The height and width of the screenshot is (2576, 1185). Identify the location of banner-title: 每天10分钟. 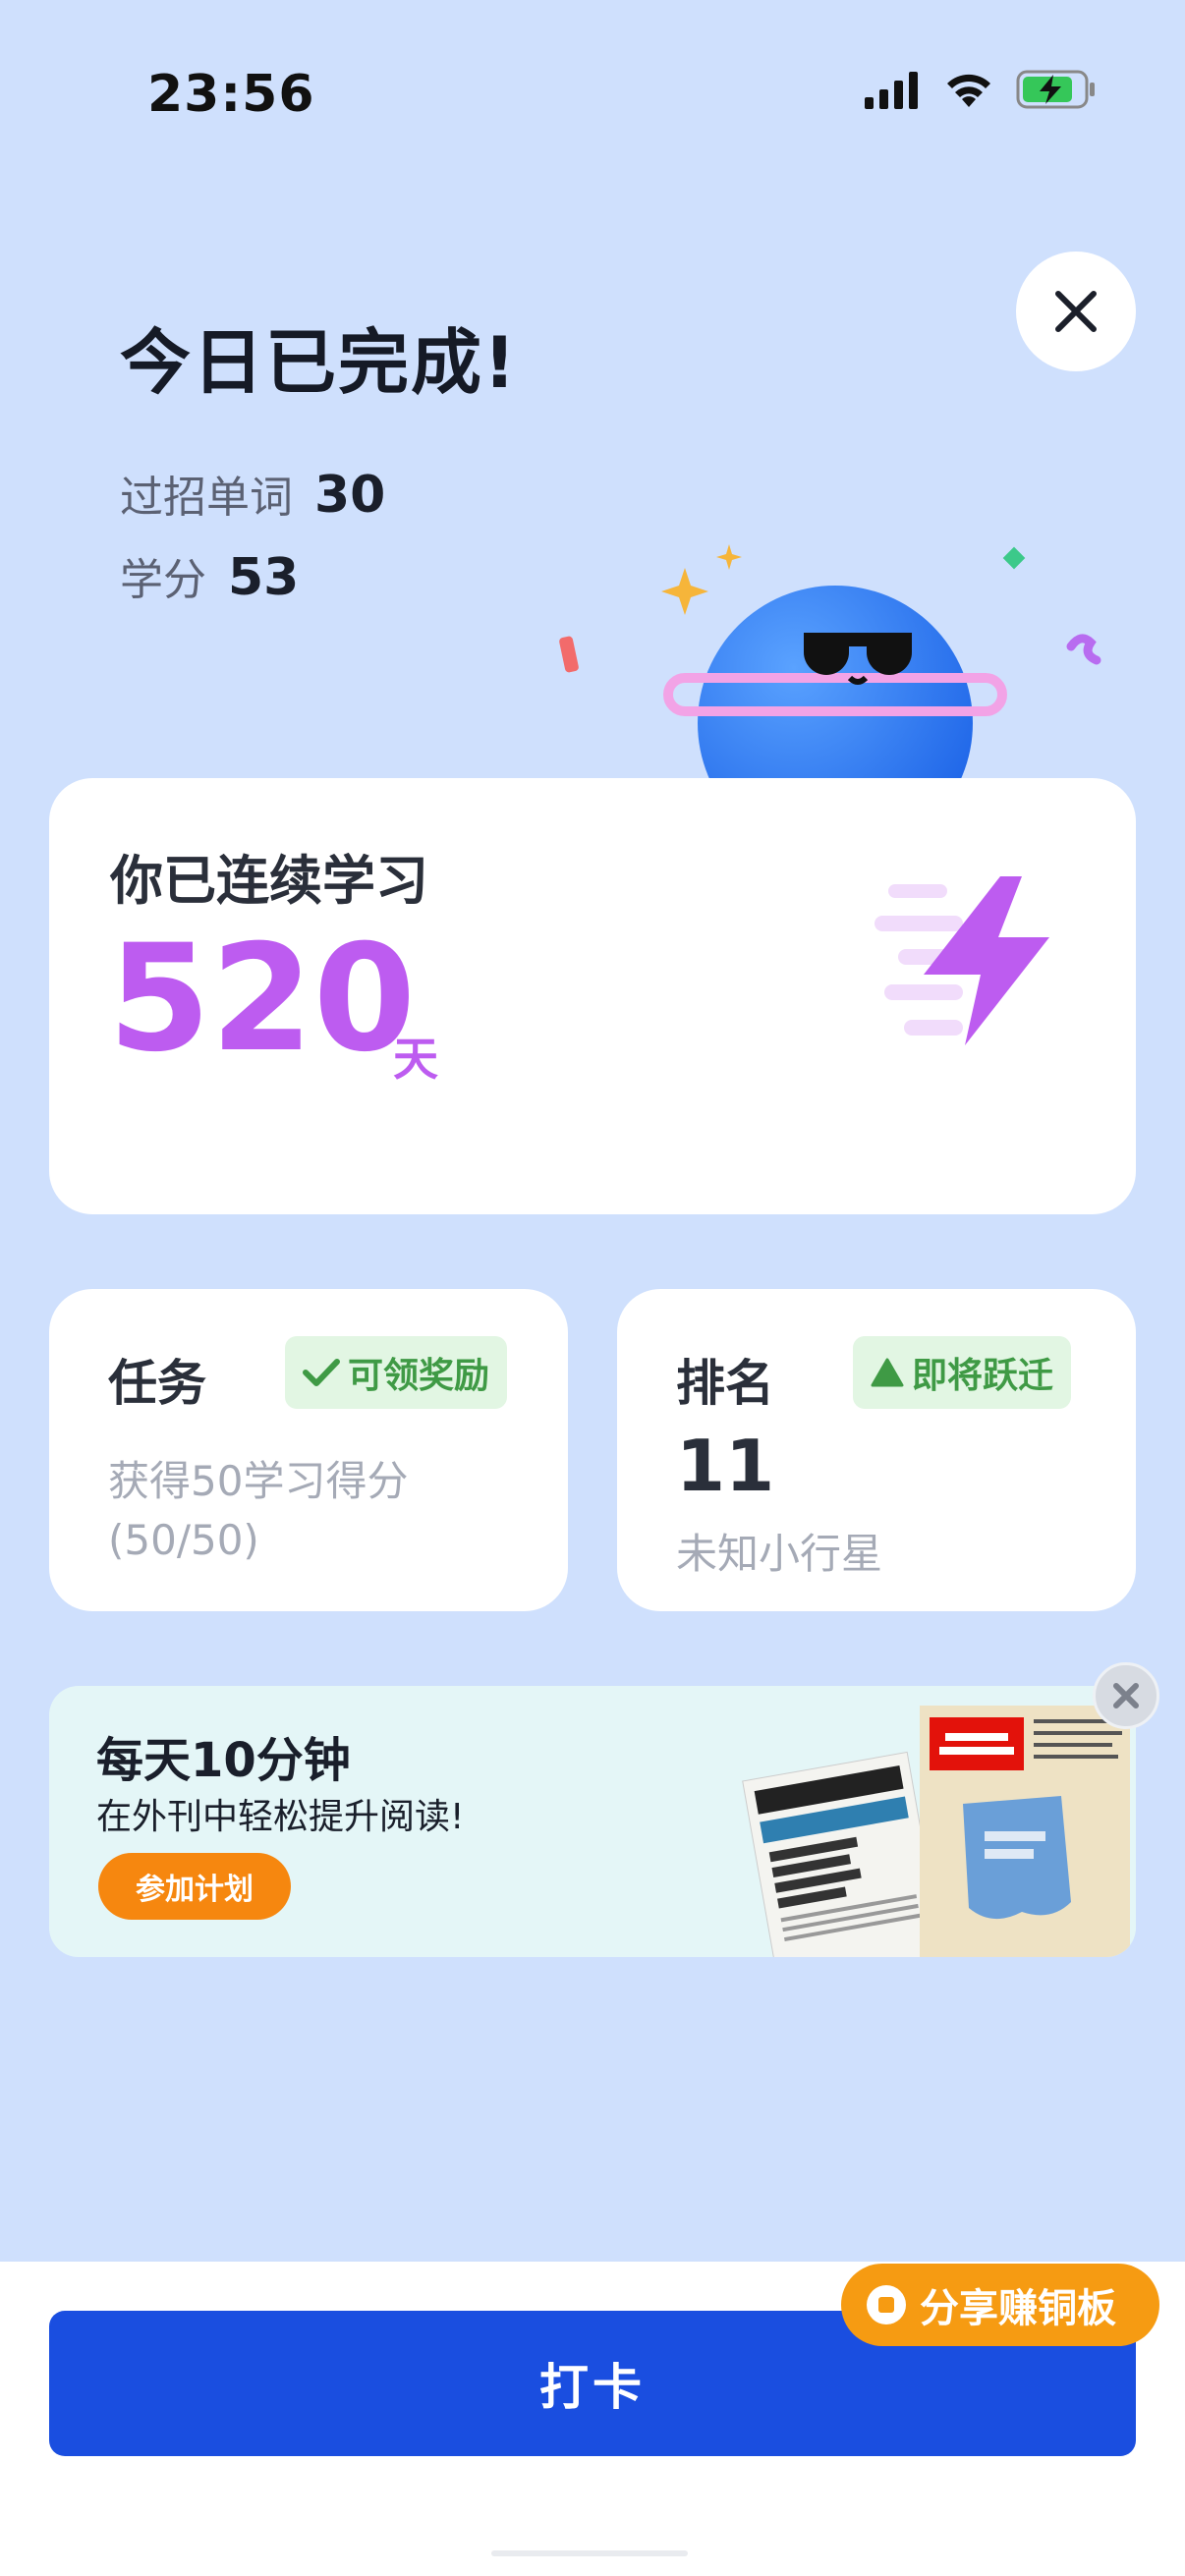
(224, 1760).